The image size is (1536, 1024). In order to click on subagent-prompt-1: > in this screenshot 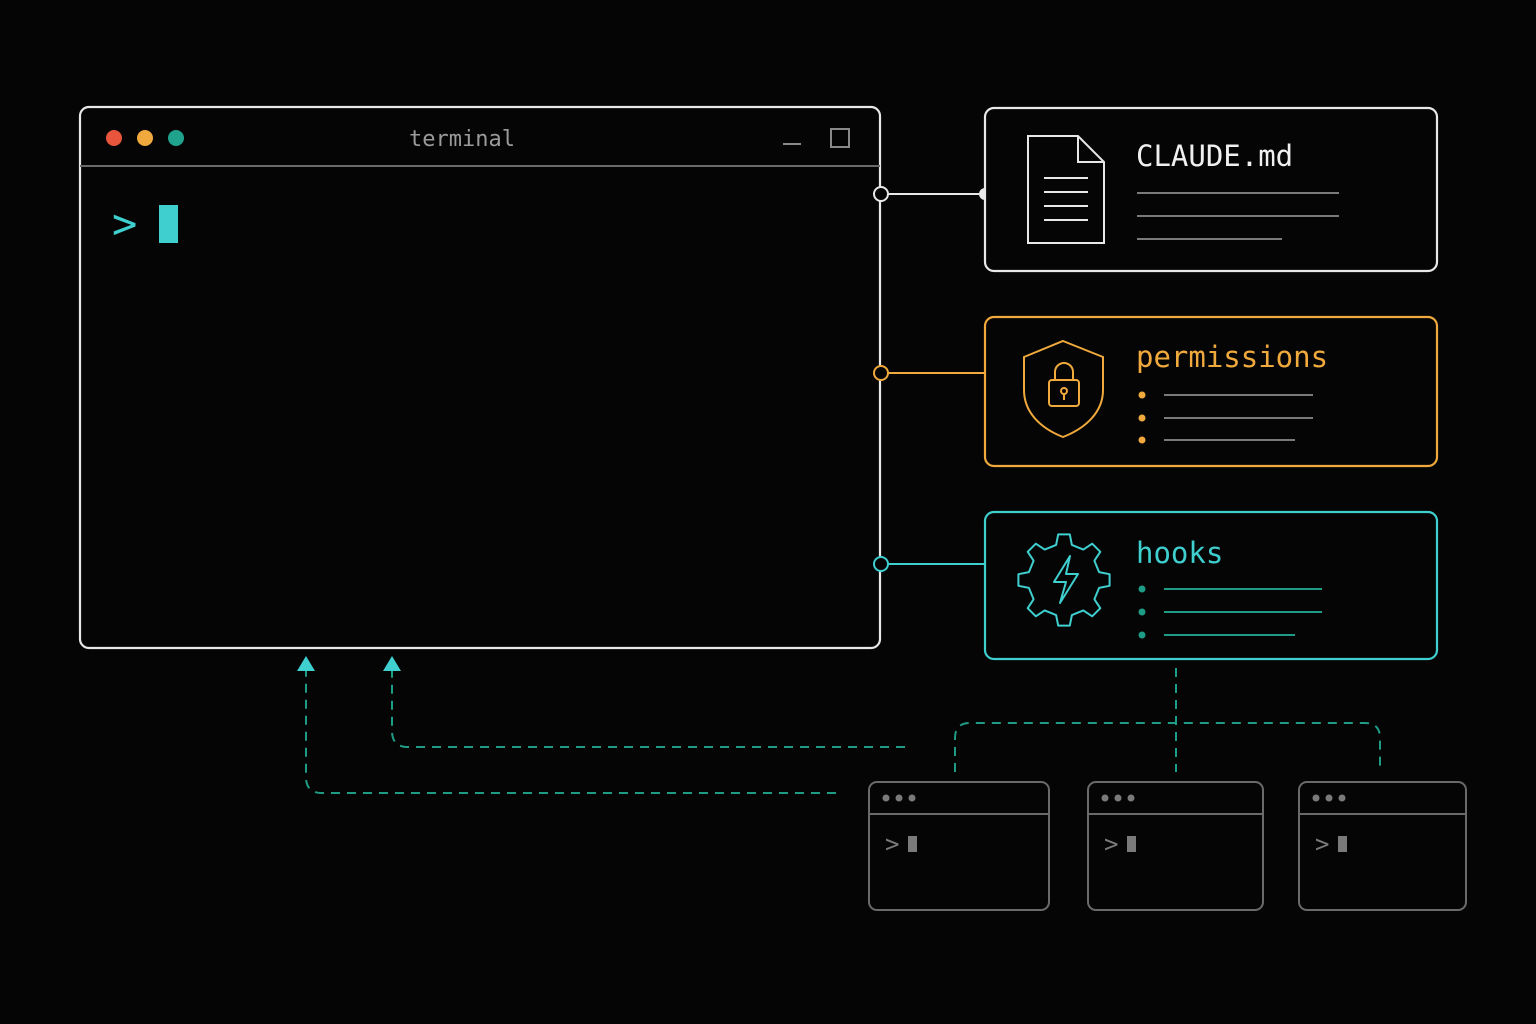, I will do `click(892, 844)`.